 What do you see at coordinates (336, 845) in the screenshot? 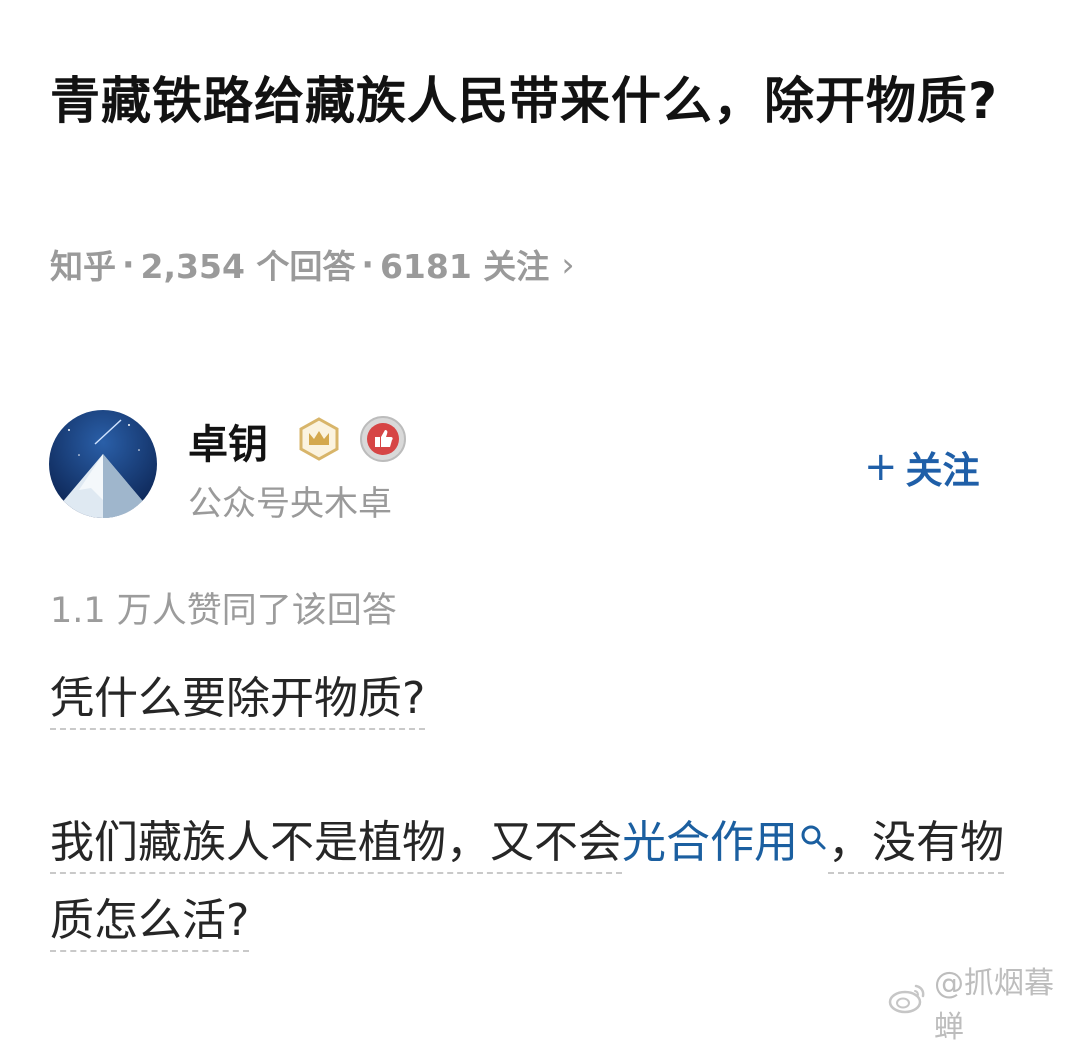
I see `answer-text: 我们藏族人不是植物，又不会` at bounding box center [336, 845].